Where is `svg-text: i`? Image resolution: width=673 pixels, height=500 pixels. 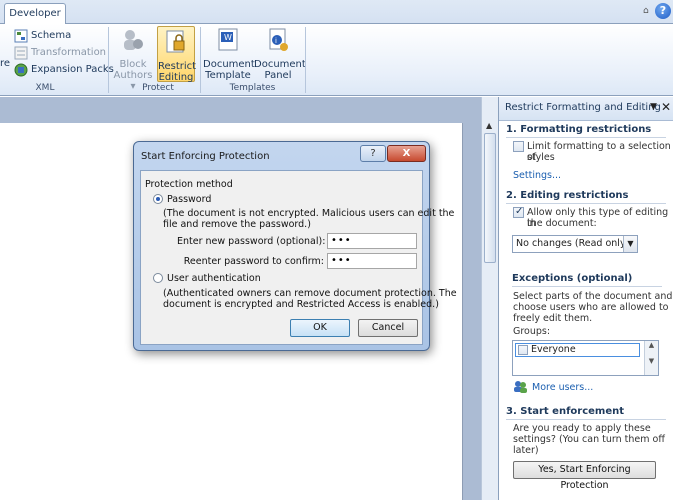 svg-text: i is located at coordinates (276, 41).